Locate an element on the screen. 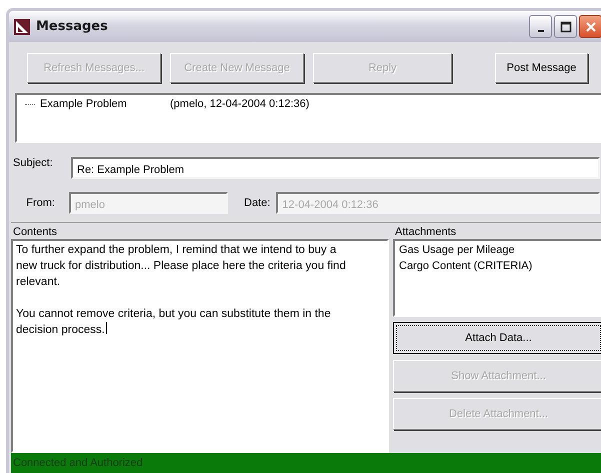 Image resolution: width=601 pixels, height=473 pixels. maximize-button is located at coordinates (565, 26).